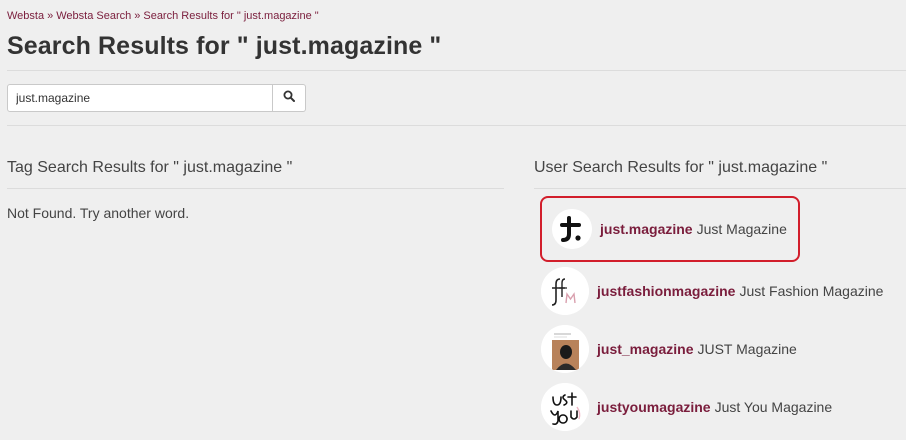  Describe the element at coordinates (98, 213) in the screenshot. I see `not-found-message: Not Found. Try another word.` at that location.